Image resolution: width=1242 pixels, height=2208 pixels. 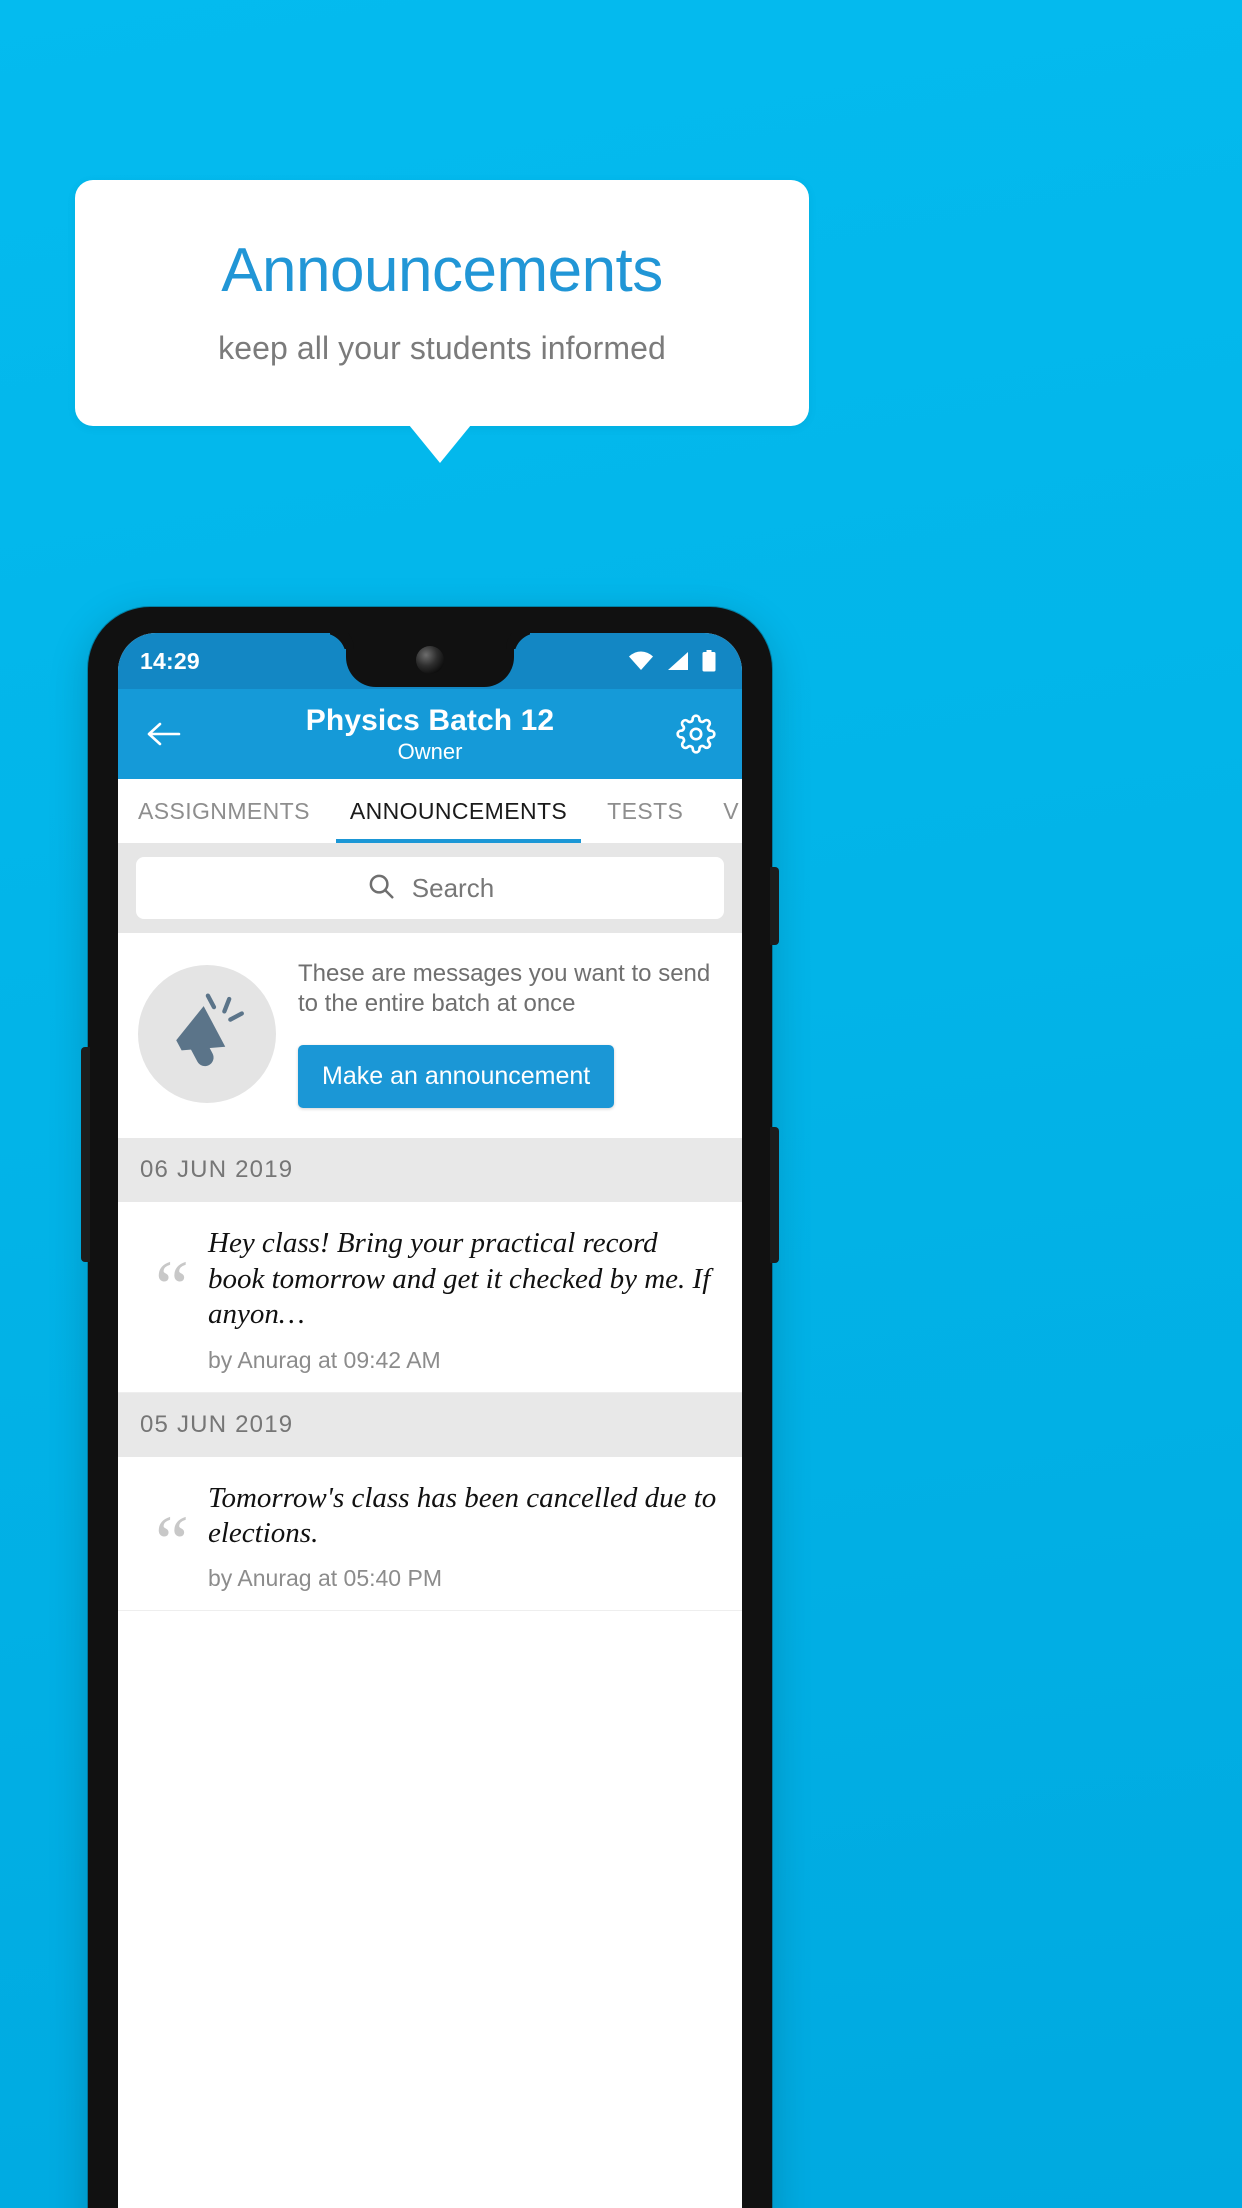 I want to click on app-bar: Physics Batch 12 Owner, so click(x=430, y=734).